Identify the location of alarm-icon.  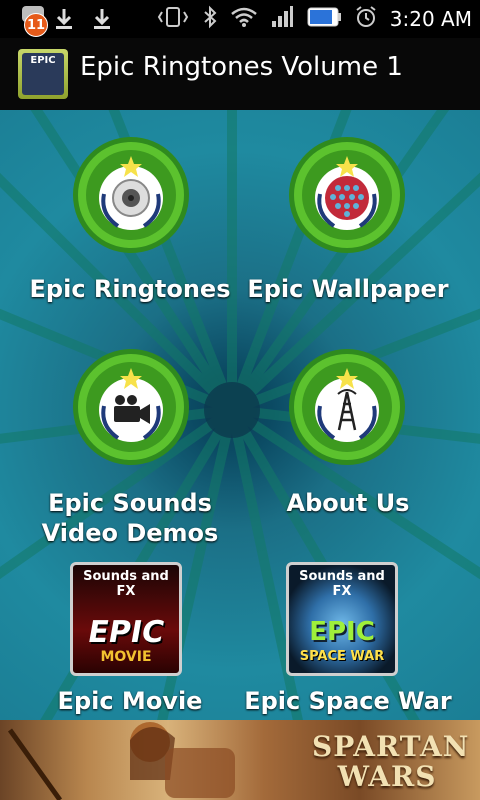
(366, 19).